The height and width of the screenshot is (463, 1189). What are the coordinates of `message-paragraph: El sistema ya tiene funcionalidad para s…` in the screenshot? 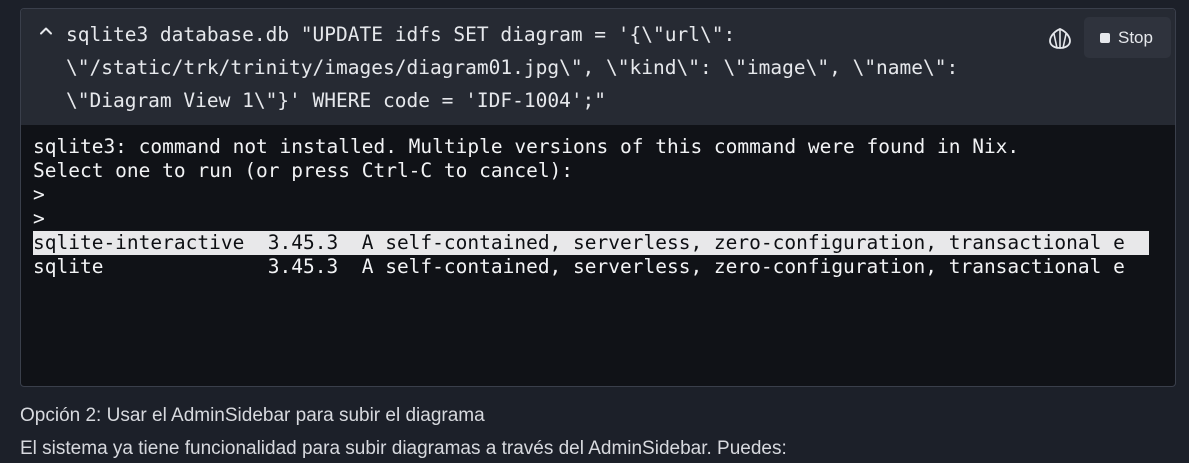 It's located at (403, 448).